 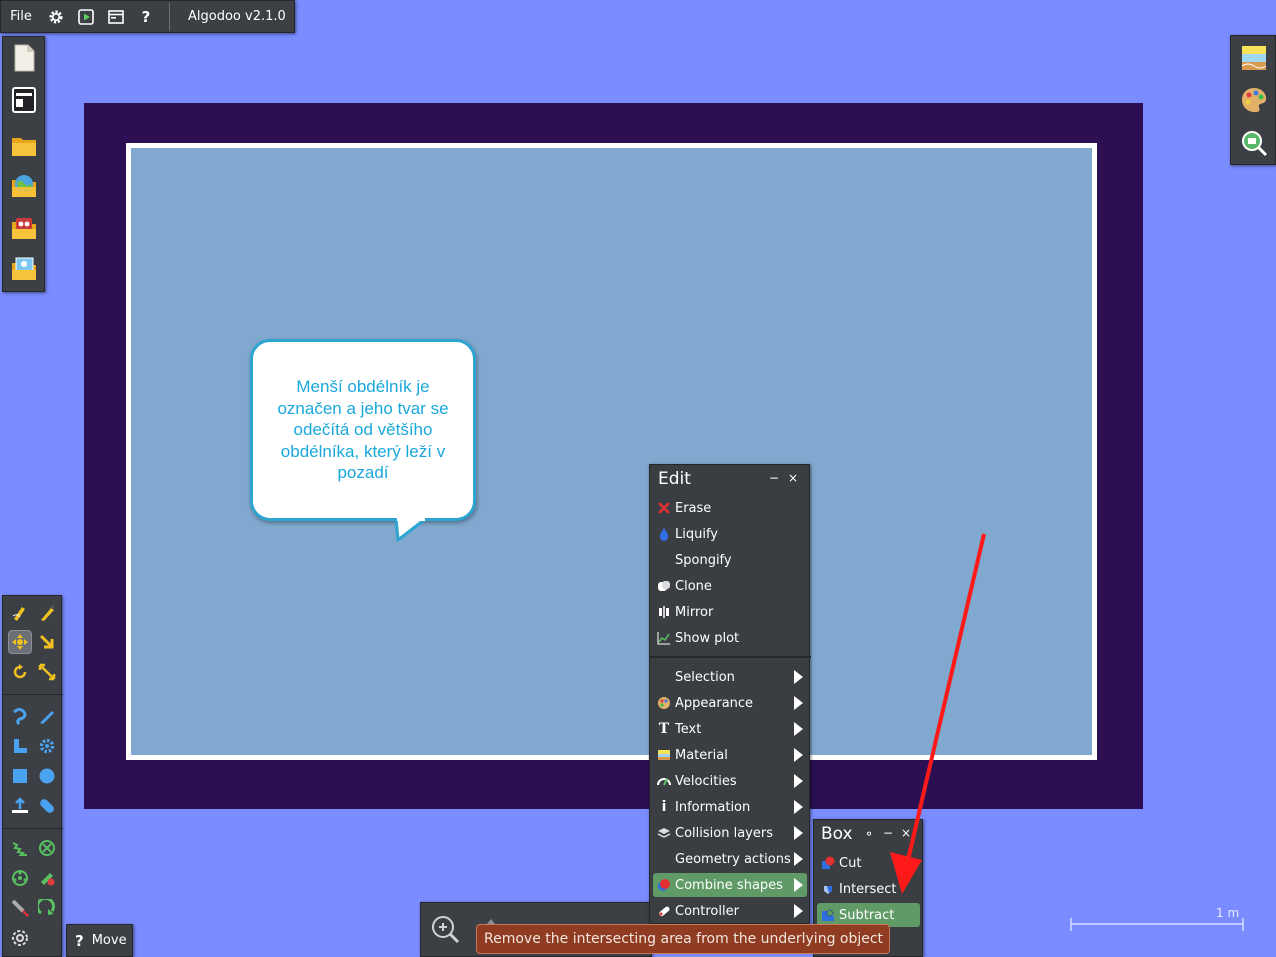 I want to click on velocities-icon, so click(x=664, y=781).